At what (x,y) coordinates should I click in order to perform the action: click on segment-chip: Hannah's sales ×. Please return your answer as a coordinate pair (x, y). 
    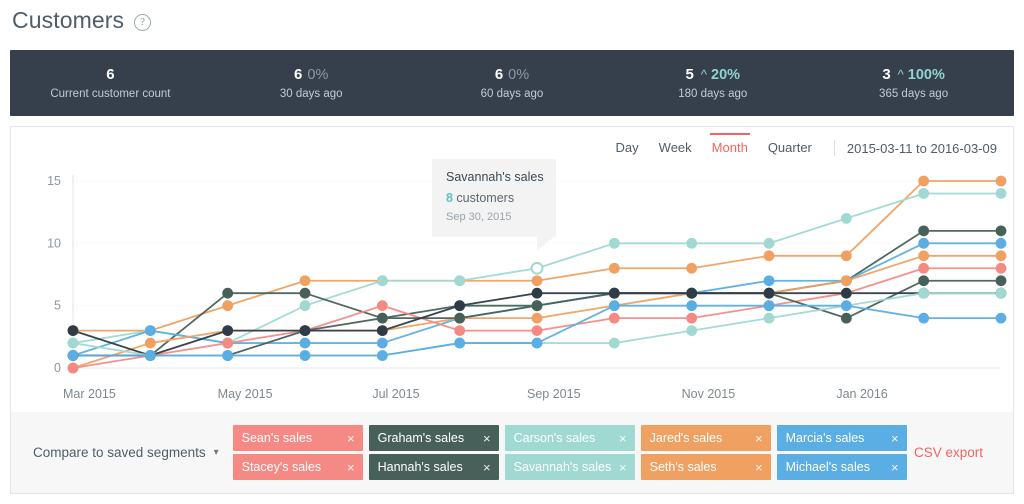
    Looking at the image, I should click on (433, 467).